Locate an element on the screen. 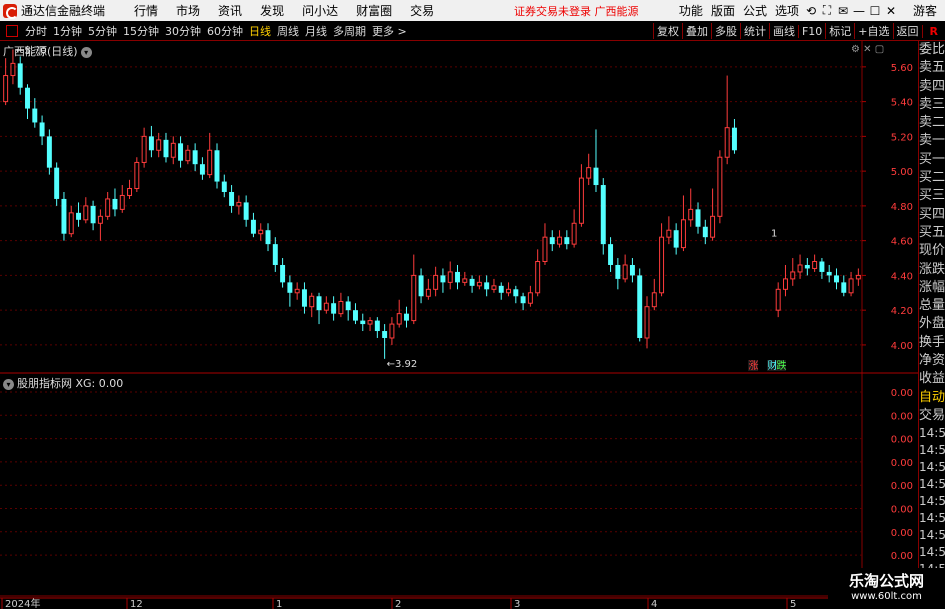  tool-back: 返回 is located at coordinates (907, 31).